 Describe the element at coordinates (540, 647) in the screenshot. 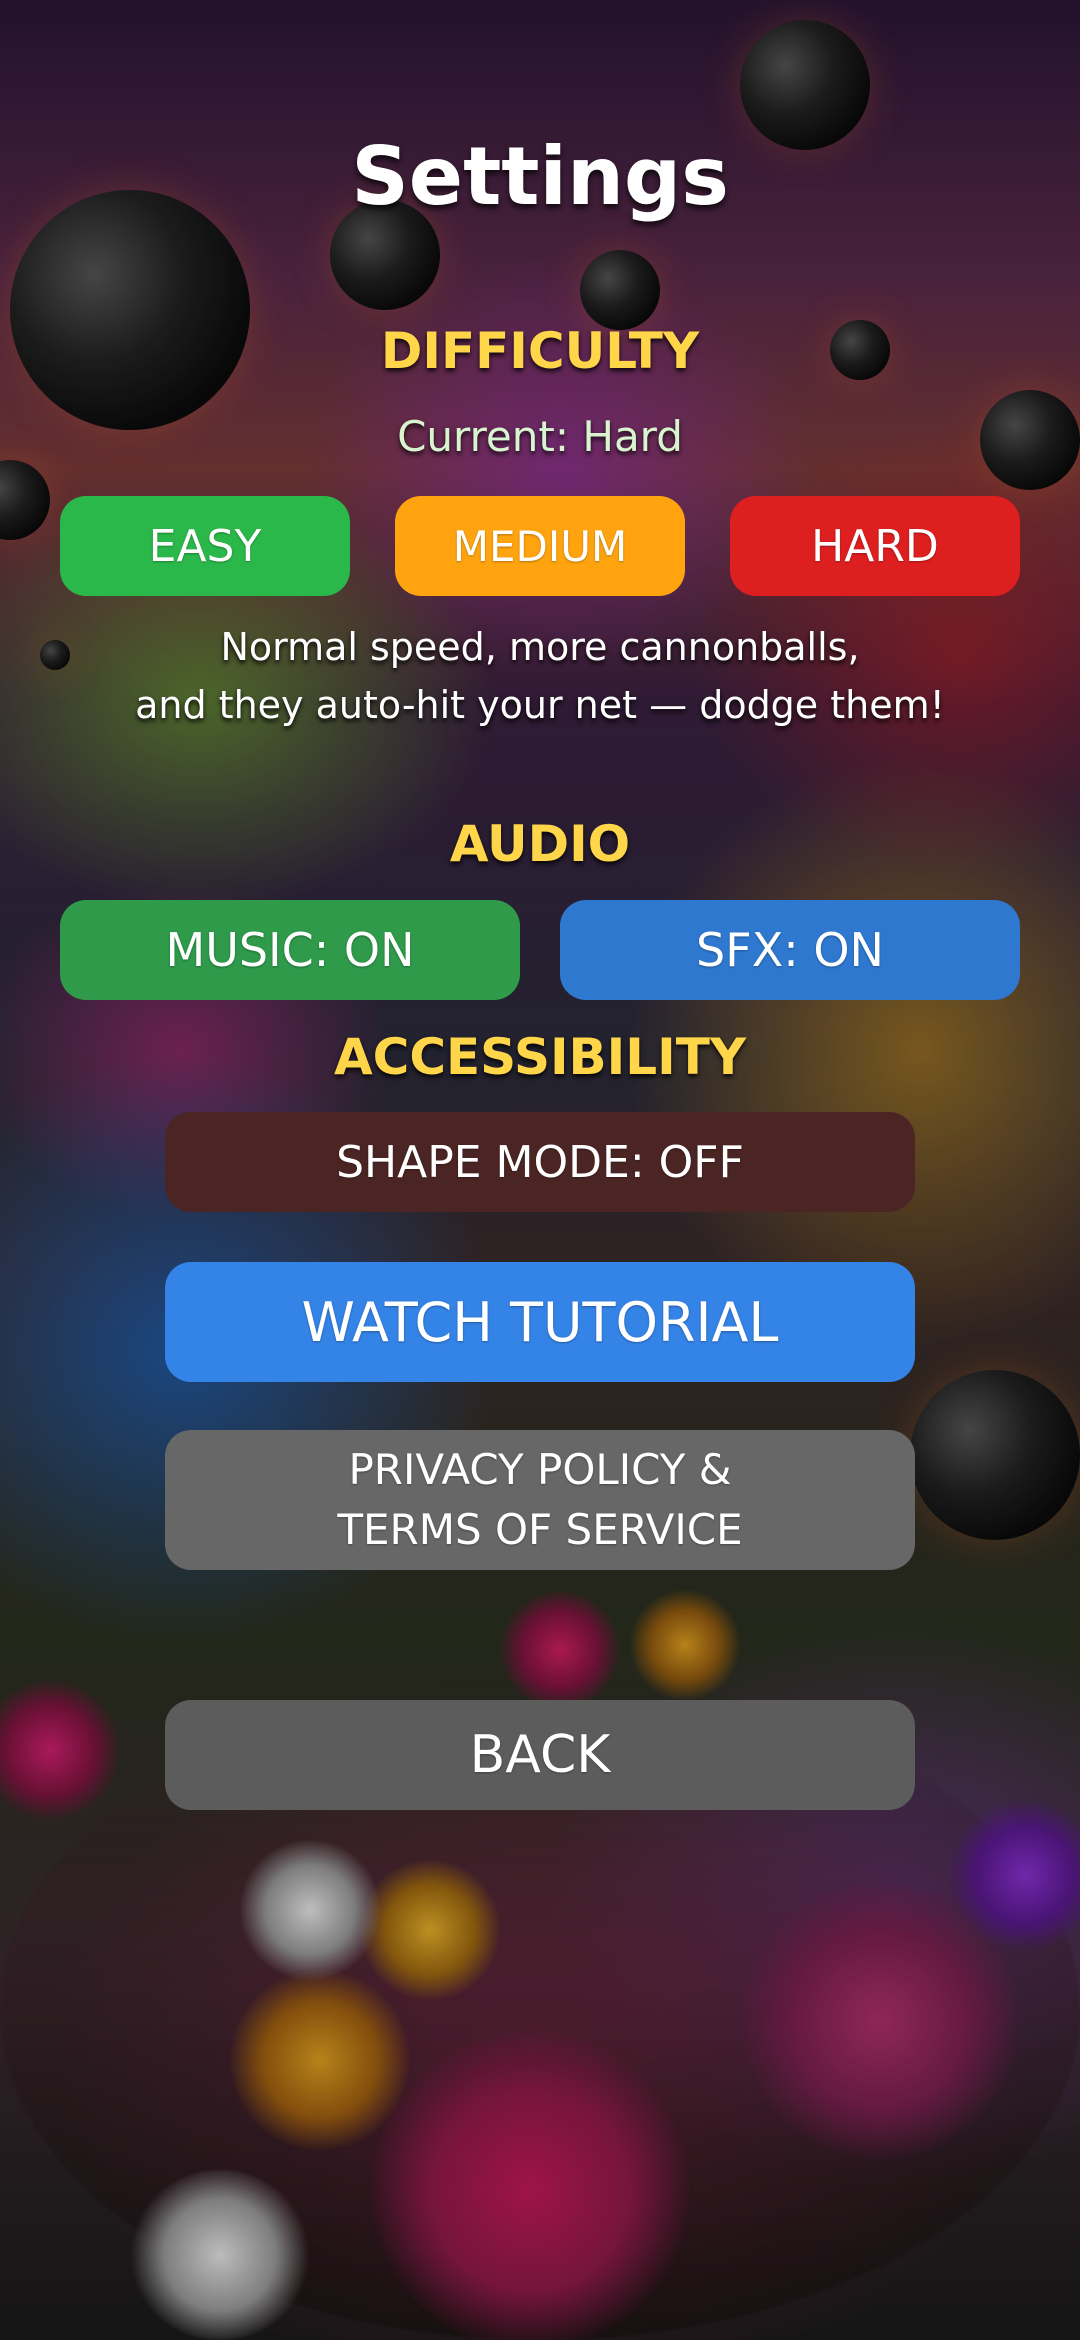

I see `difficulty-description-line-1: Normal speed, more cannonballs,` at that location.